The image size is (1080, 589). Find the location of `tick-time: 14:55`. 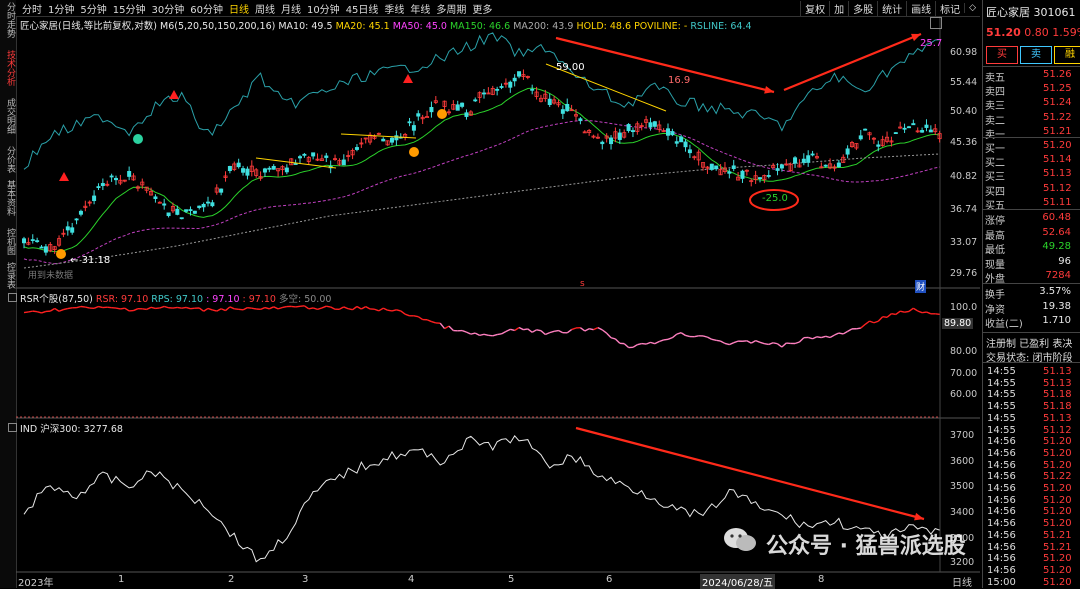

tick-time: 14:55 is located at coordinates (1001, 406).